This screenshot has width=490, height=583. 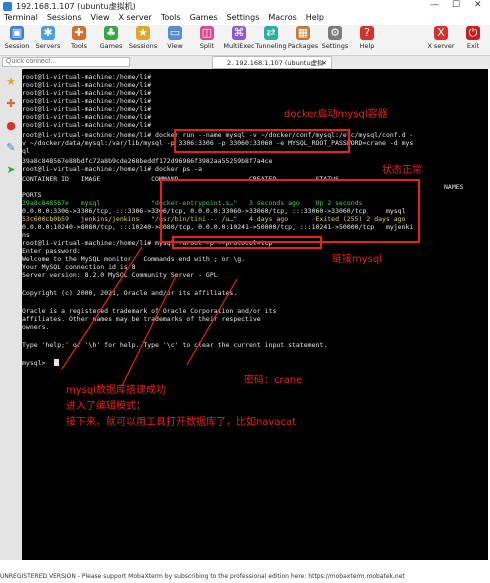 What do you see at coordinates (116, 390) in the screenshot?
I see `annotation-success-1: mysql数据库搭建成功` at bounding box center [116, 390].